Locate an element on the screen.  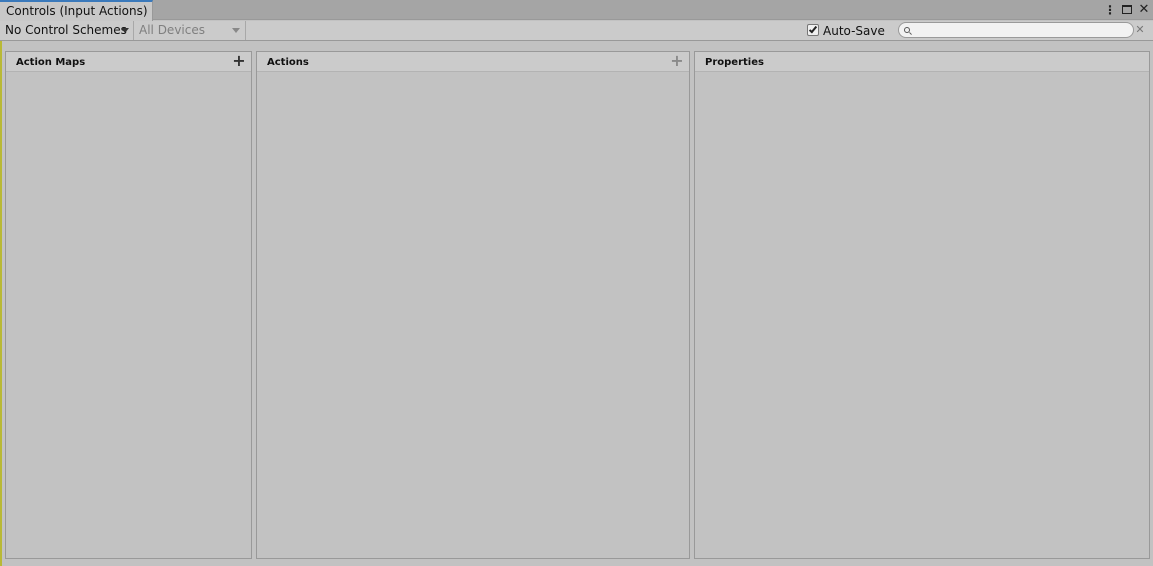
action-maps-title: Action Maps is located at coordinates (51, 62).